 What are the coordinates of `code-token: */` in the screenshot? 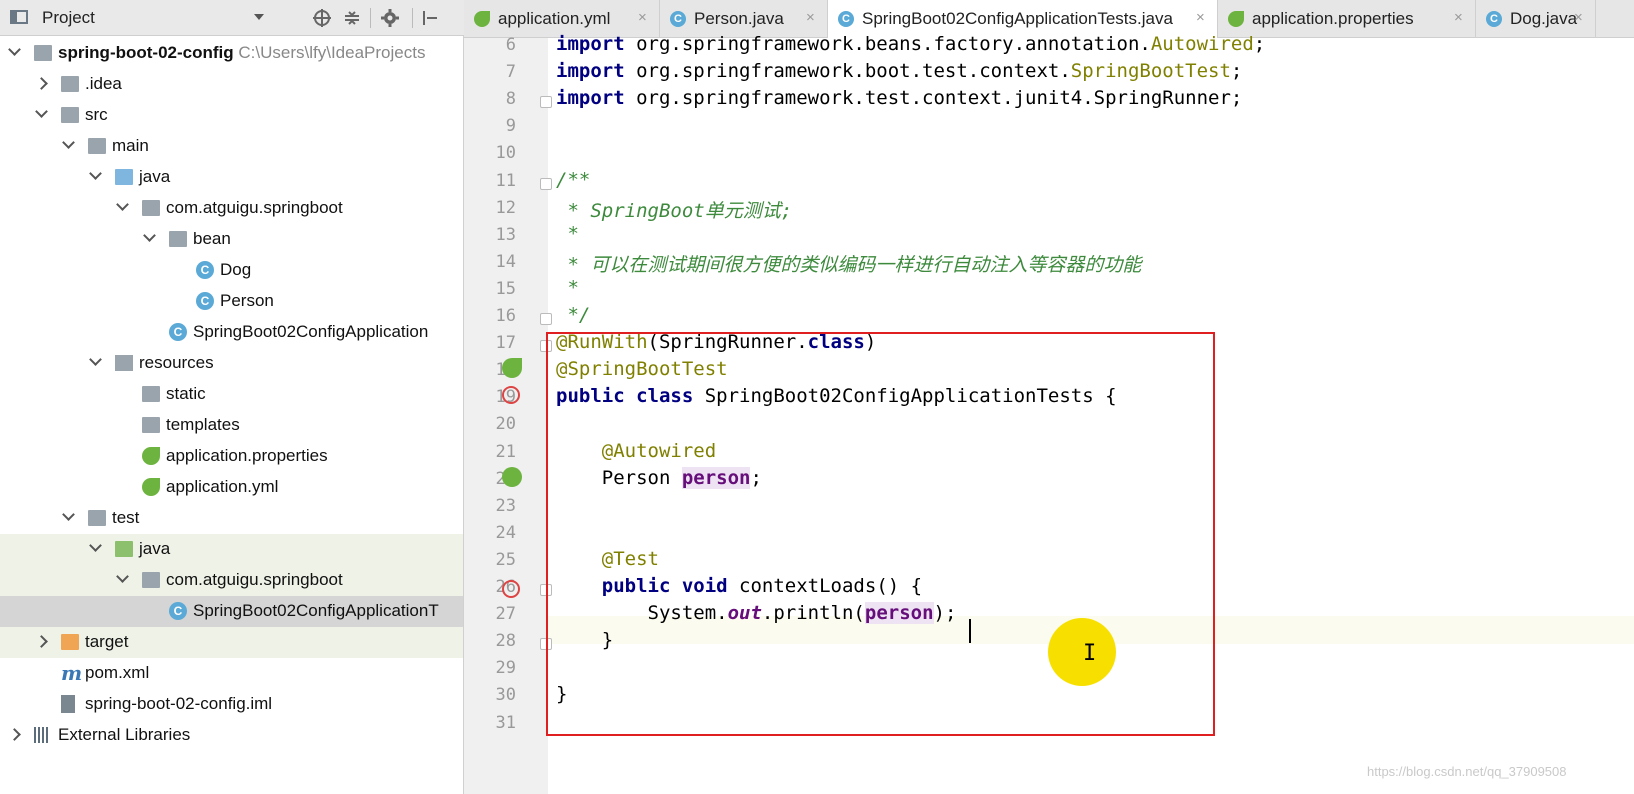 It's located at (573, 315).